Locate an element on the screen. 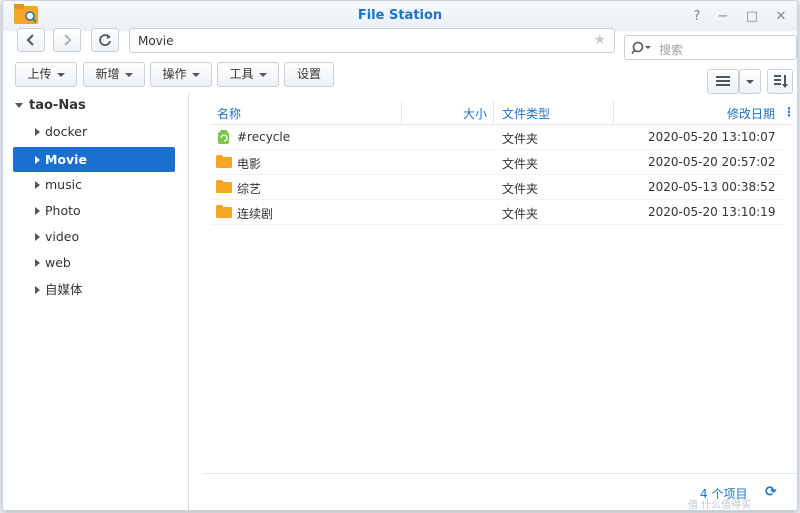 This screenshot has height=513, width=800. back-button is located at coordinates (31, 40).